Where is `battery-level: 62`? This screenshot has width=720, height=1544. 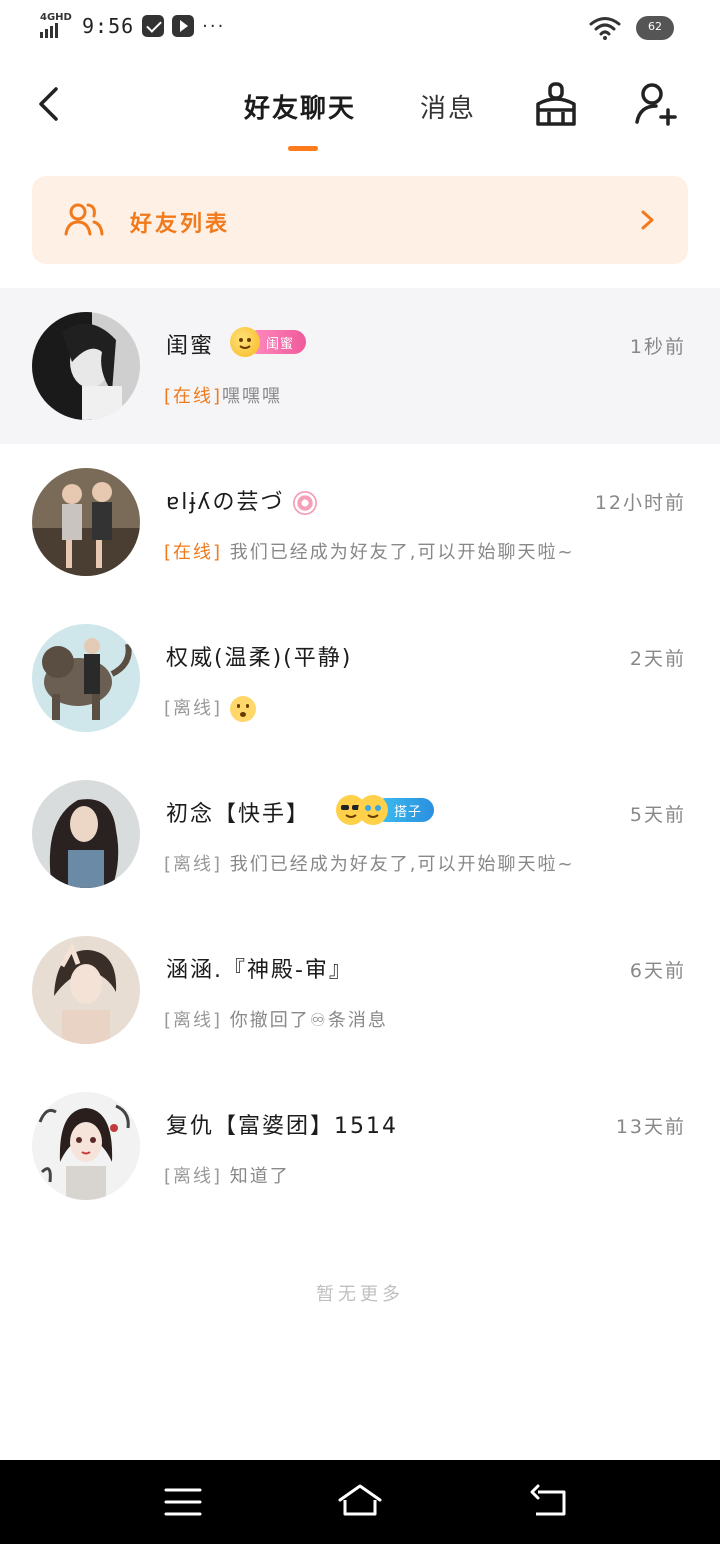 battery-level: 62 is located at coordinates (655, 26).